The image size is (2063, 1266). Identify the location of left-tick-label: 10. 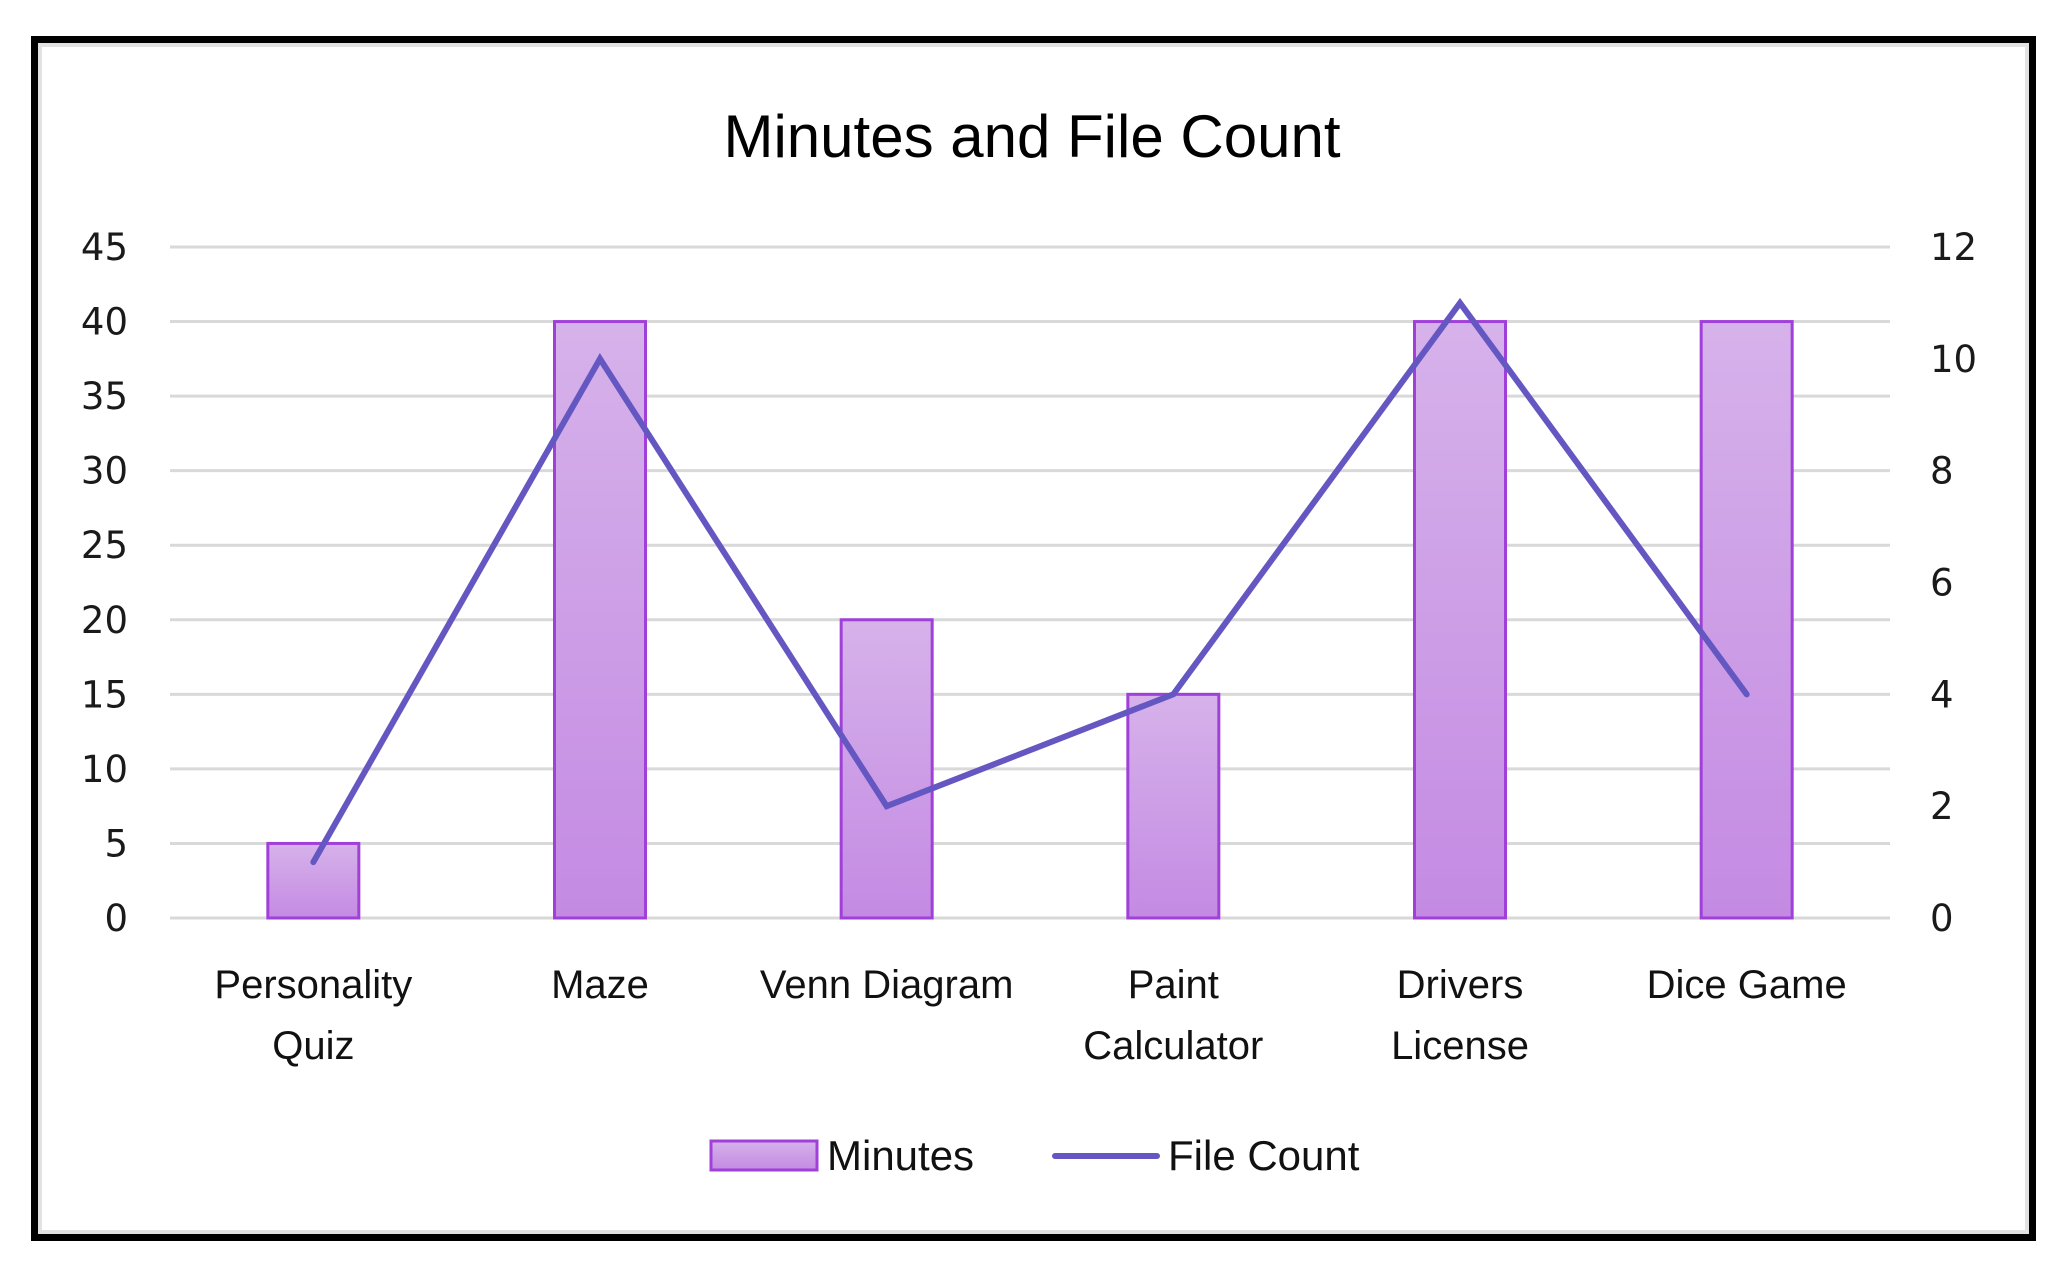
(104, 769).